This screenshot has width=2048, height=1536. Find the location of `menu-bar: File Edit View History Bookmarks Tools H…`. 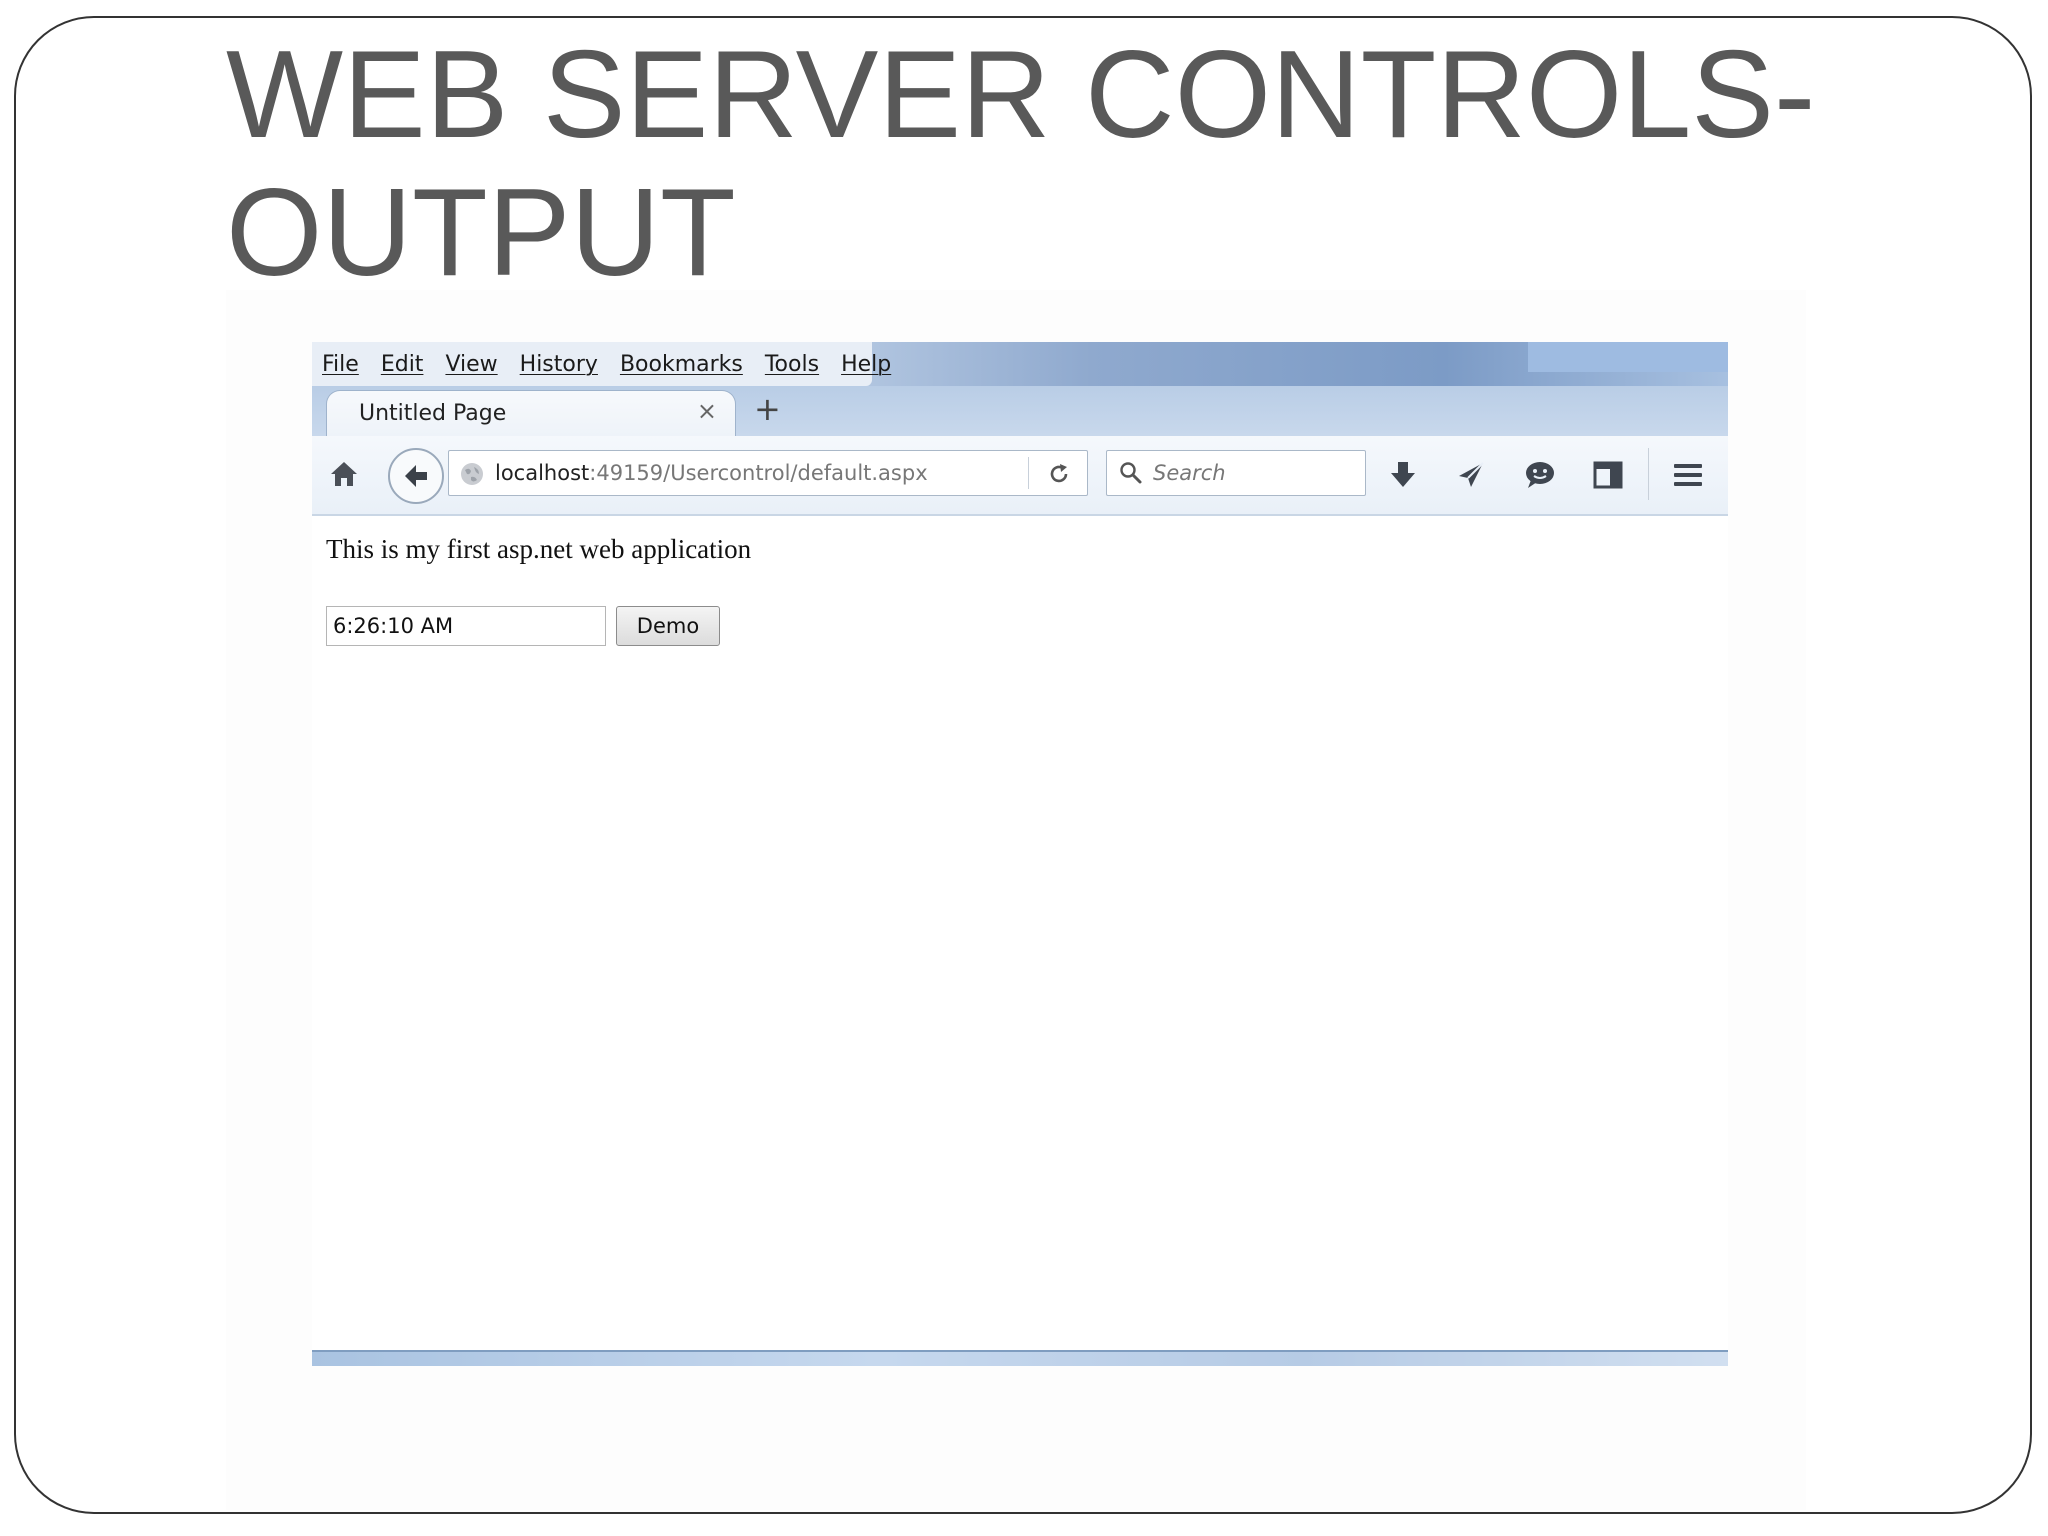

menu-bar: File Edit View History Bookmarks Tools H… is located at coordinates (1020, 364).